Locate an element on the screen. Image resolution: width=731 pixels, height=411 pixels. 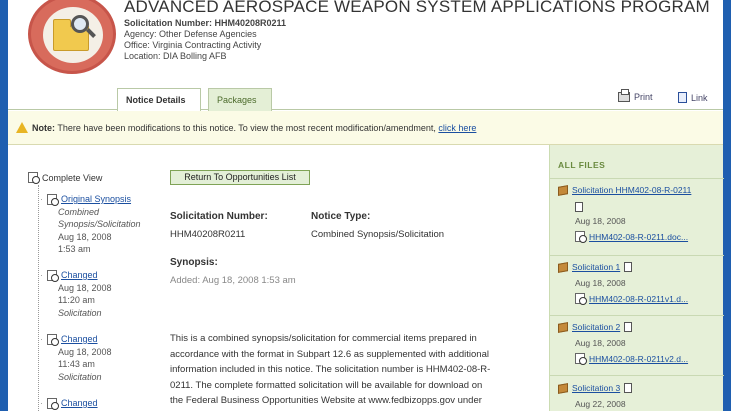
history-detail: Synopsis/Solicitation is located at coordinates (99, 224).